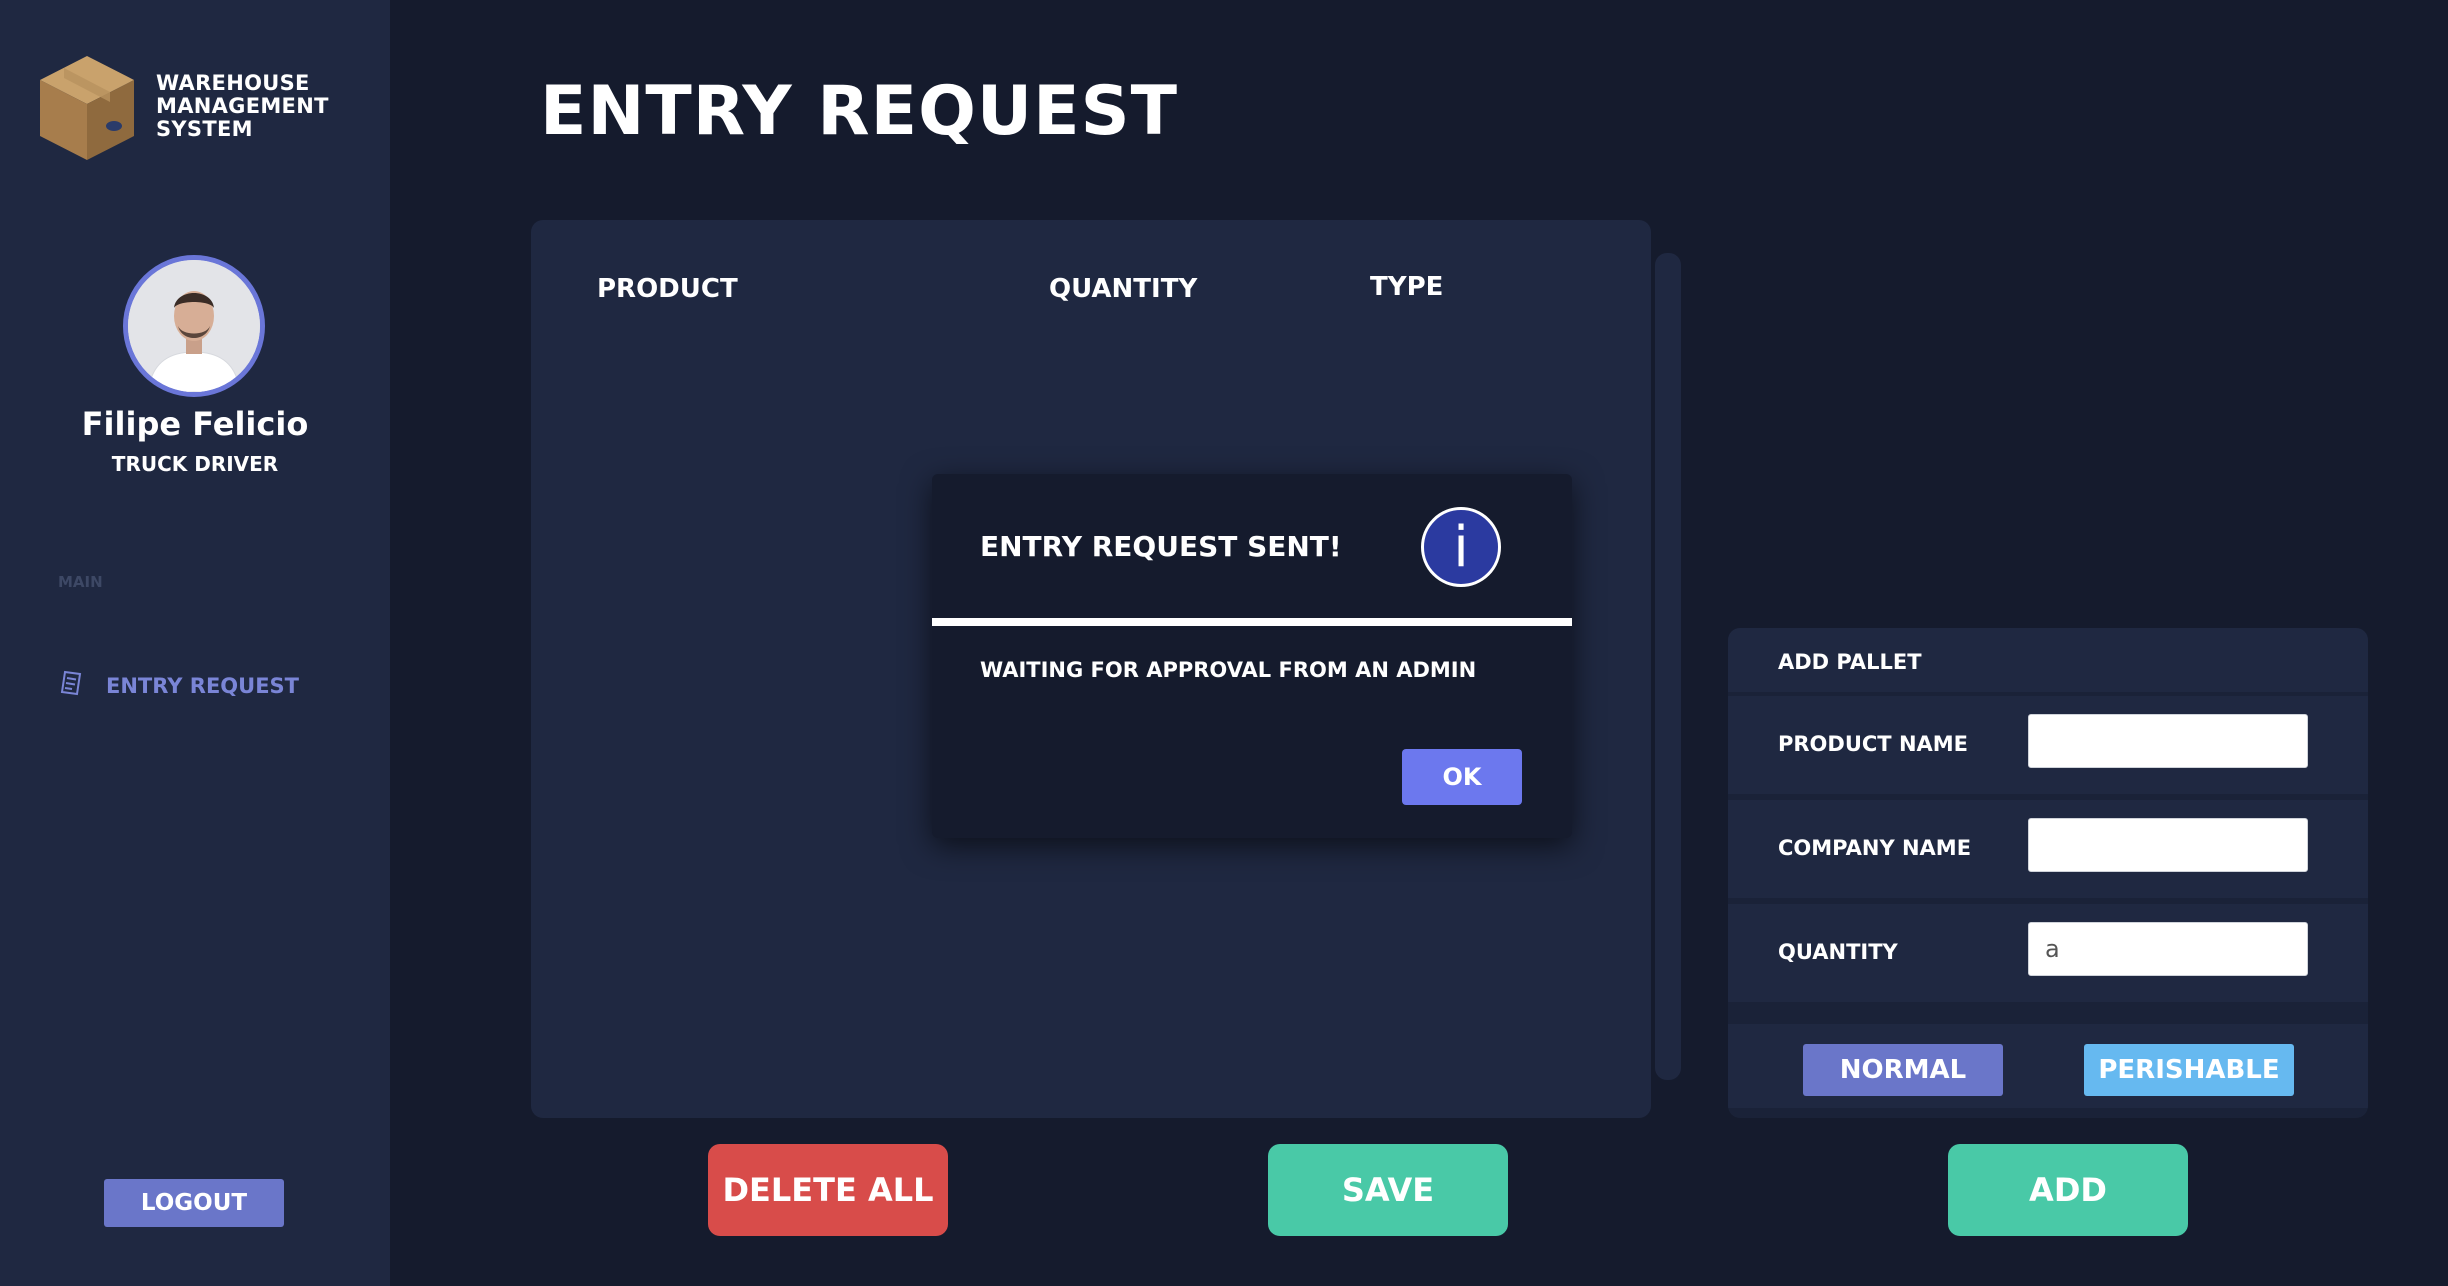 The image size is (2448, 1286). What do you see at coordinates (87, 108) in the screenshot?
I see `box-logo-icon` at bounding box center [87, 108].